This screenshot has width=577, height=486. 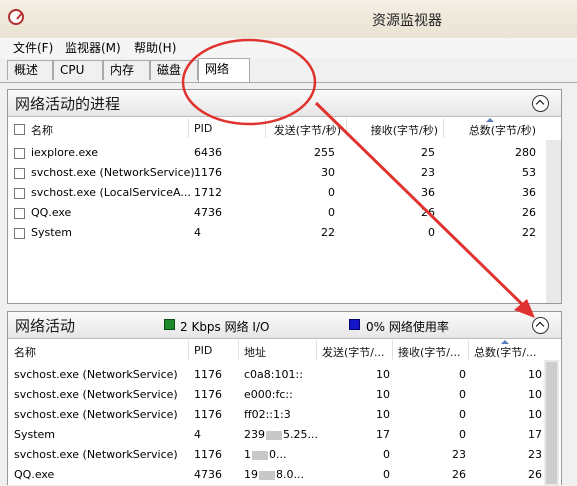 I want to click on process-name: System, so click(x=51, y=232).